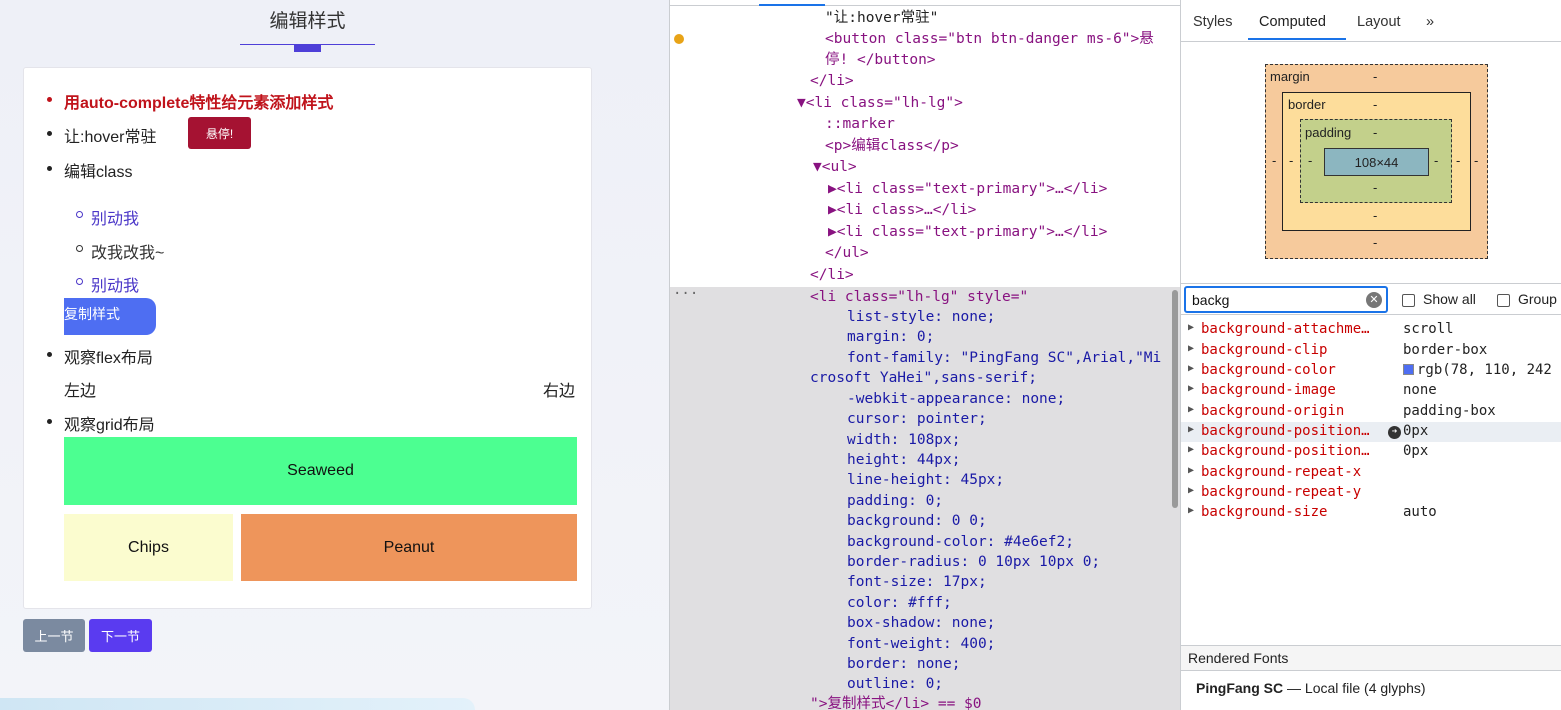  Describe the element at coordinates (892, 146) in the screenshot. I see `dom-line: <p>编辑class</p>` at that location.